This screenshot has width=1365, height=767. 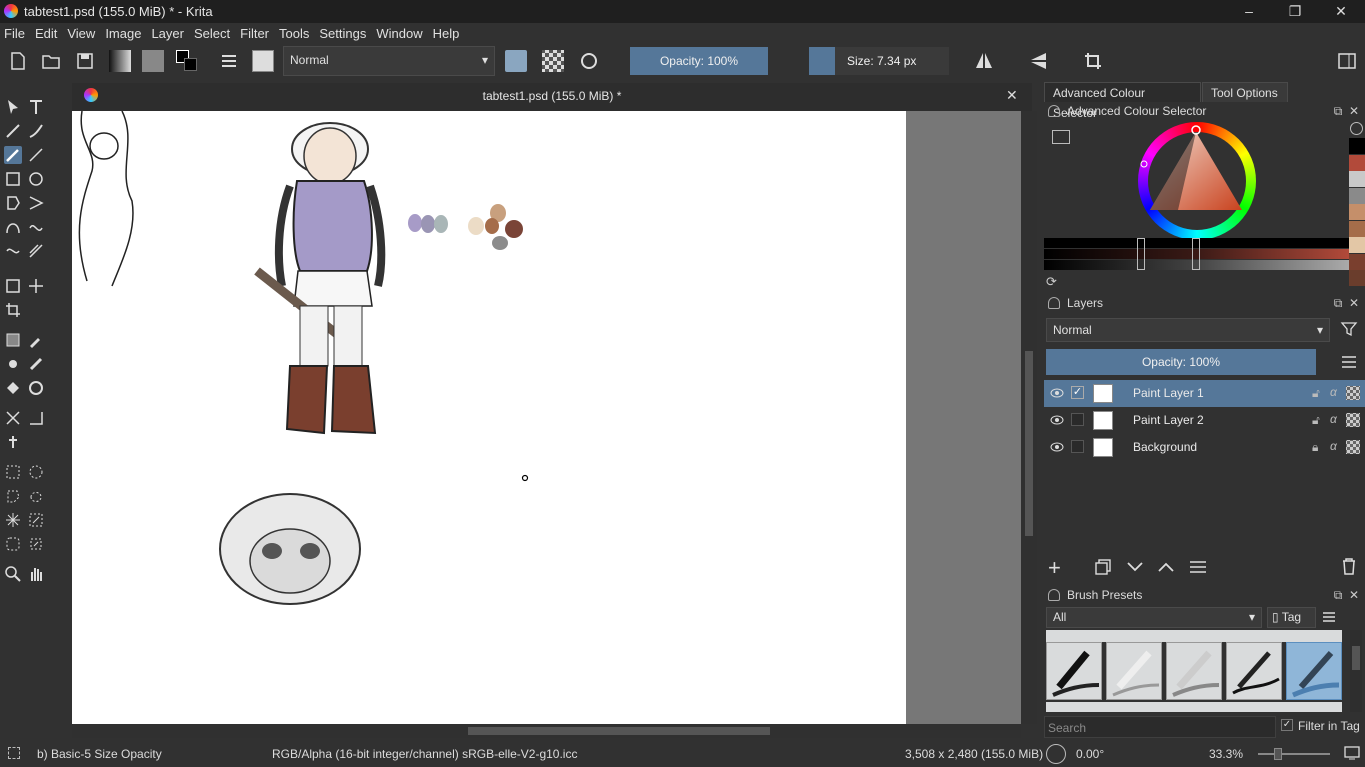 I want to click on new-document-icon, so click(x=18, y=61).